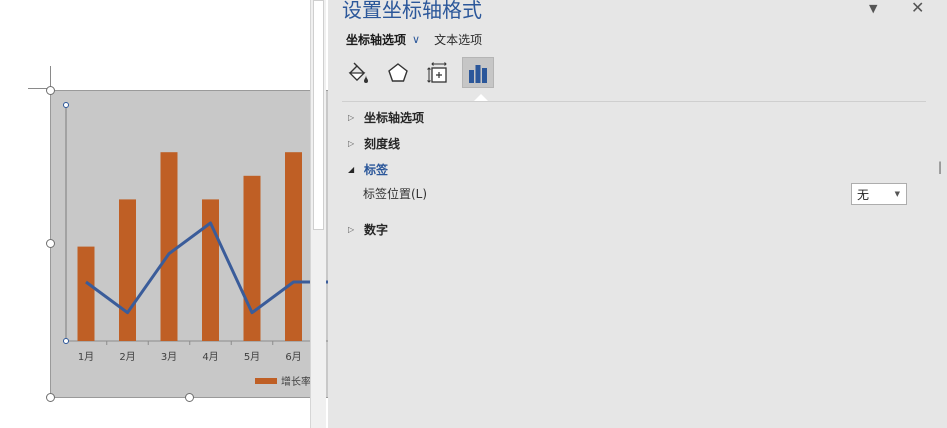  Describe the element at coordinates (358, 72) in the screenshot. I see `fill-line-icon` at that location.